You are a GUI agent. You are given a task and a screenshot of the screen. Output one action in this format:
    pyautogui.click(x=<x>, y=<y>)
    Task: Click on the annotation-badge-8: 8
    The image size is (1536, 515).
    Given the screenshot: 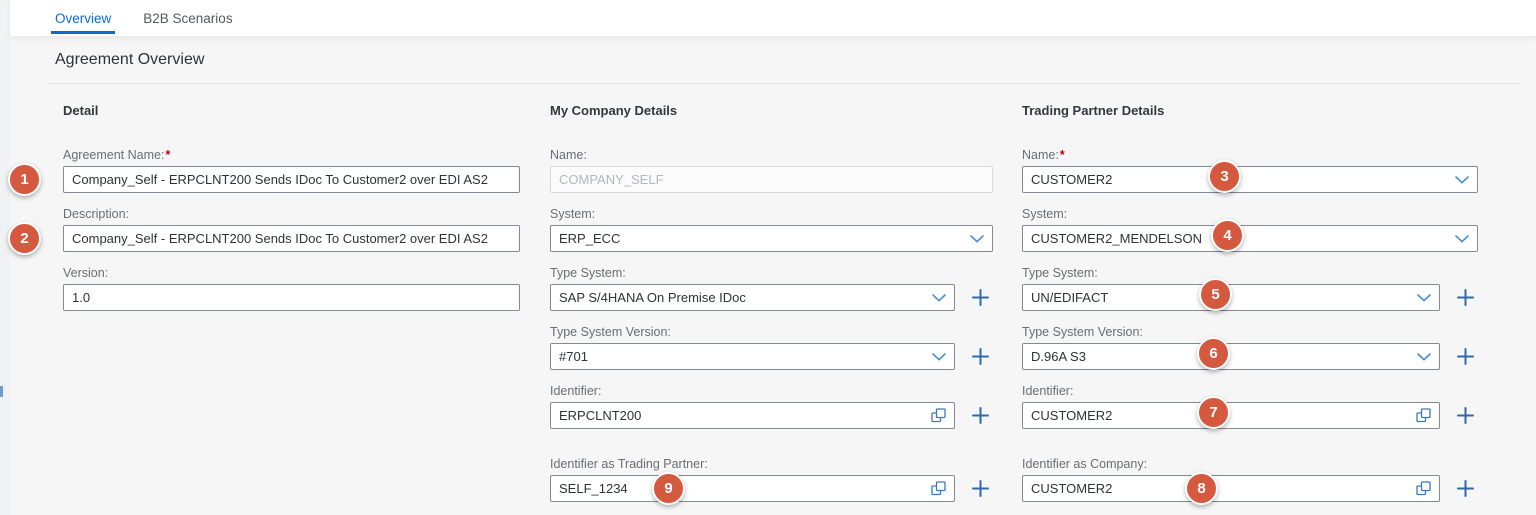 What is the action you would take?
    pyautogui.click(x=1201, y=488)
    